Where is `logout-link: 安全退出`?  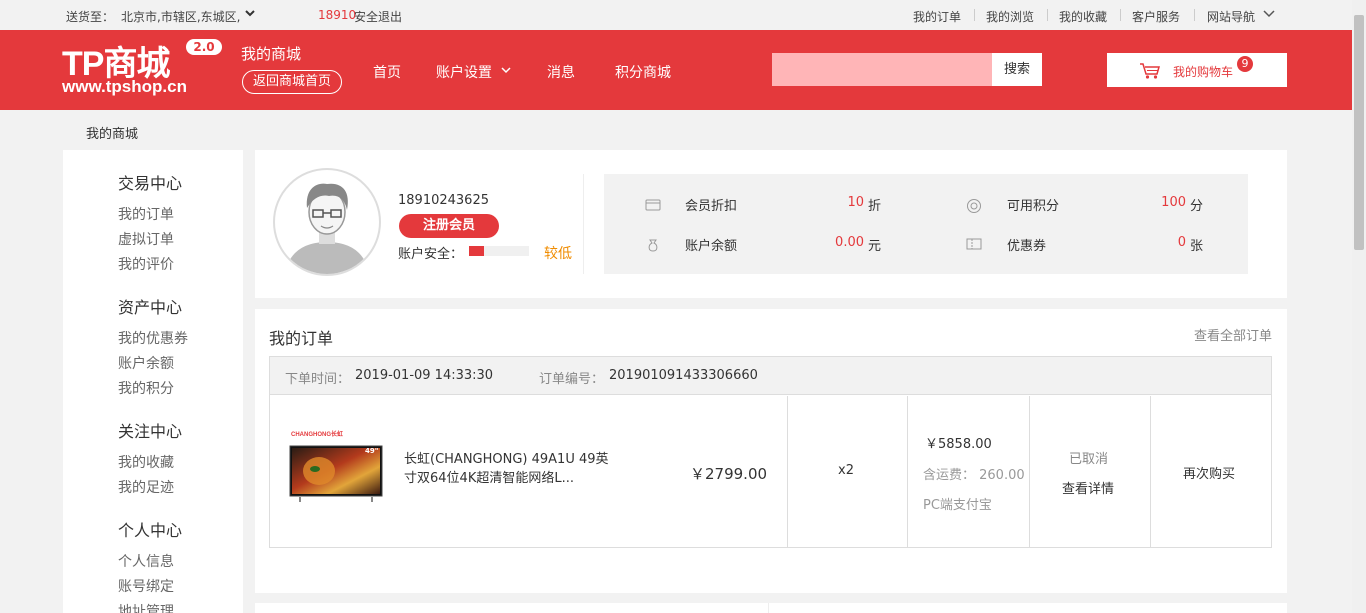
logout-link: 安全退出 is located at coordinates (378, 16).